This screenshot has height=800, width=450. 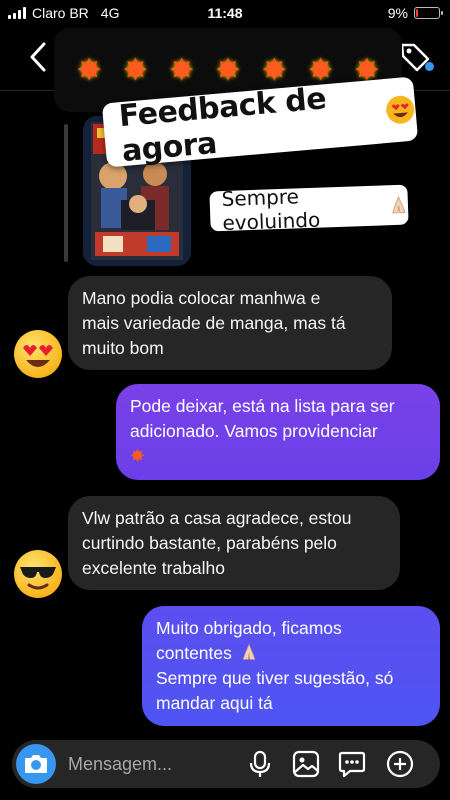 What do you see at coordinates (66, 193) in the screenshot?
I see `reply-indicator` at bounding box center [66, 193].